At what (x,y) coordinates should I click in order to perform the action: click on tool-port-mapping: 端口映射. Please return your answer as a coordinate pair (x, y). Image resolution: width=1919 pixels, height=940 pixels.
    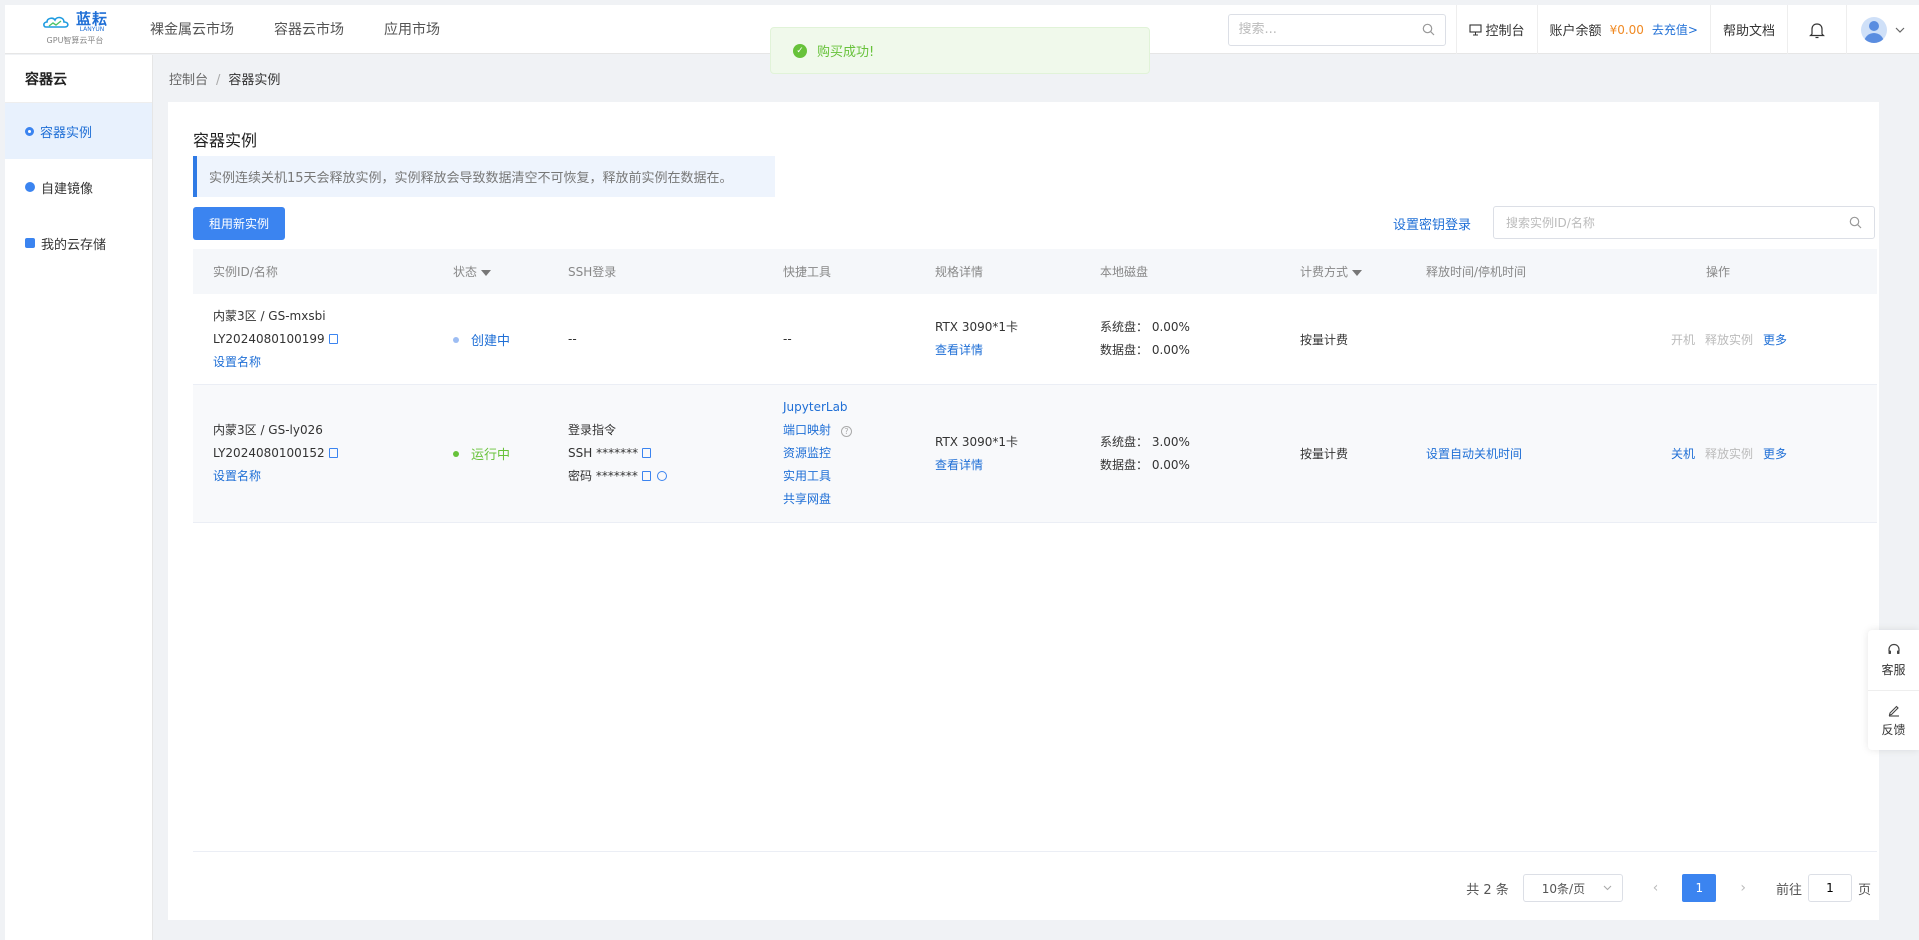
    Looking at the image, I should click on (807, 430).